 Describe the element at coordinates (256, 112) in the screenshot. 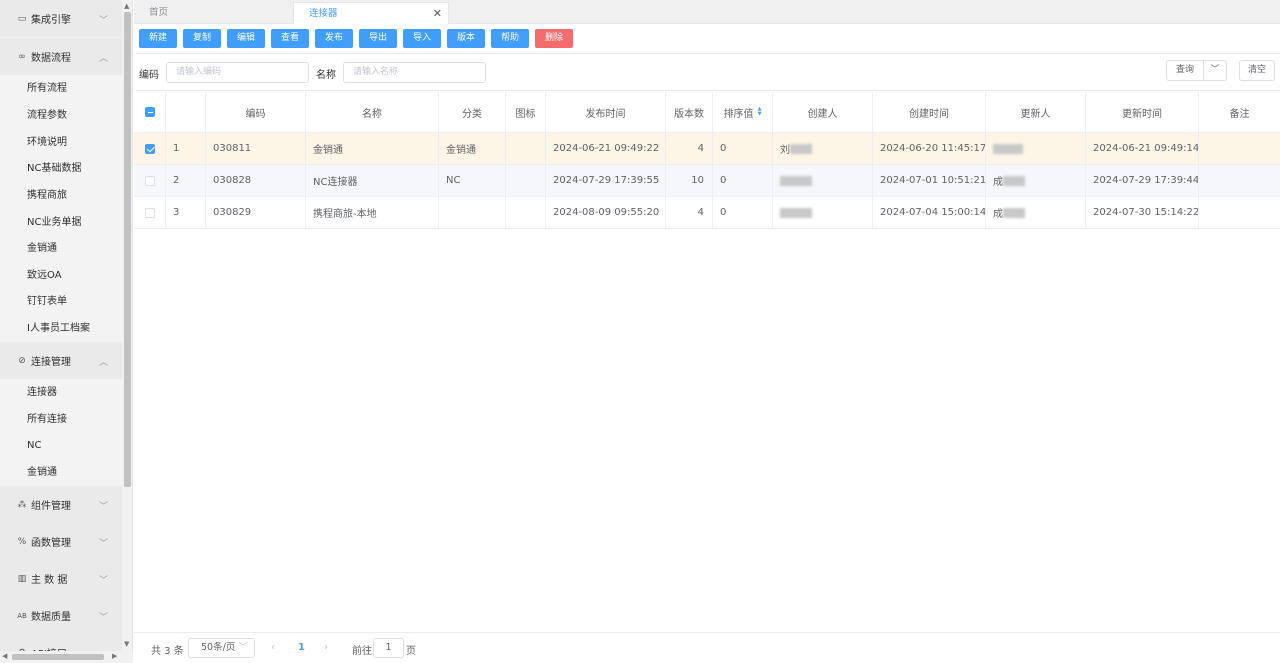

I see `code-header: 编码` at that location.